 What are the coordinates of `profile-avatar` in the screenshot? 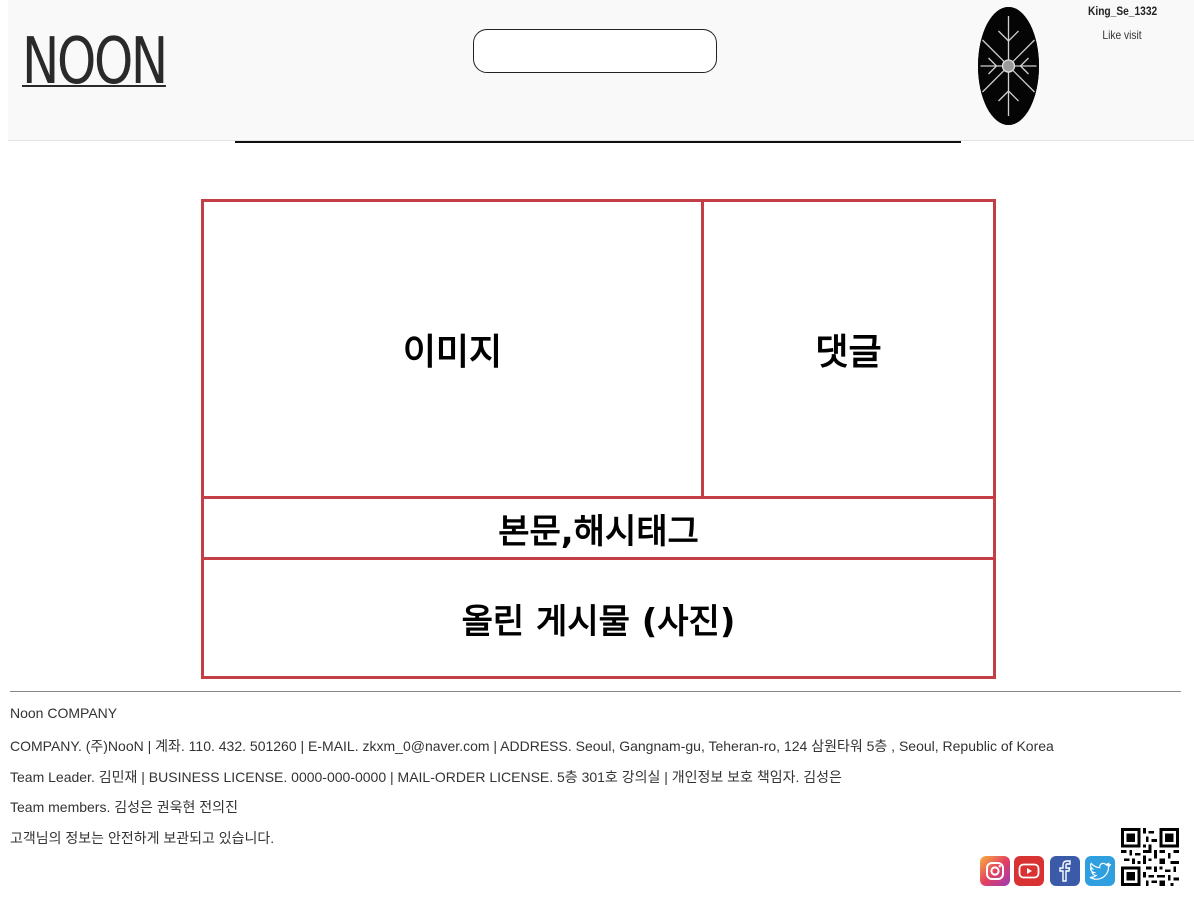 It's located at (1008, 66).